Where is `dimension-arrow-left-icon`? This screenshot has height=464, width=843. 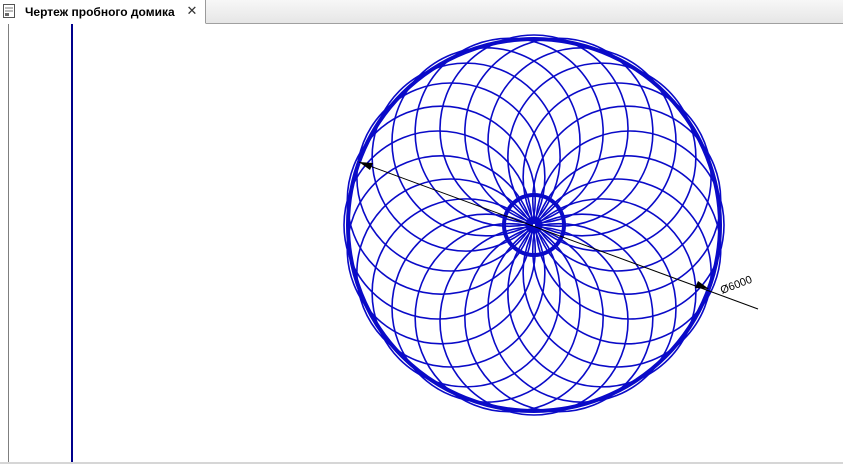
dimension-arrow-left-icon is located at coordinates (366, 166).